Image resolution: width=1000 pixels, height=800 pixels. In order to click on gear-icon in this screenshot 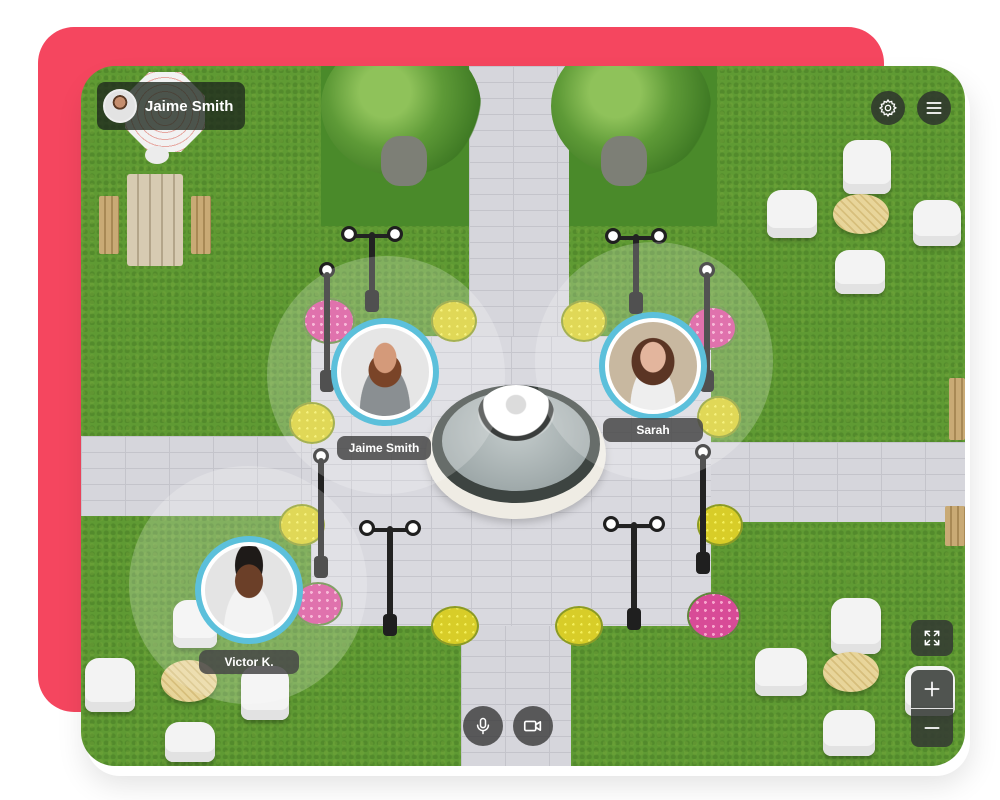, I will do `click(888, 108)`.